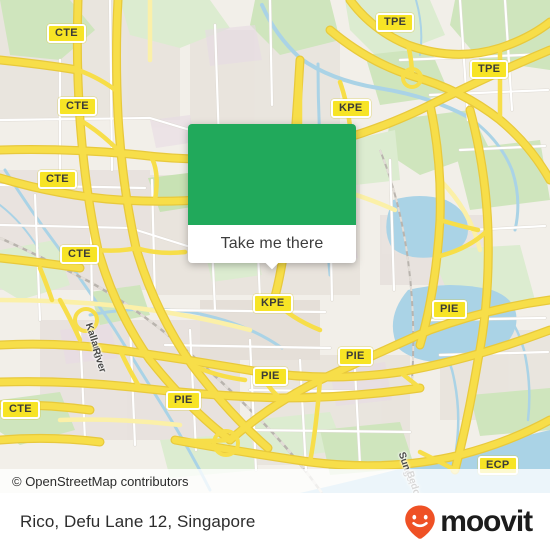 The image size is (550, 550). I want to click on location-popup-card: Take me there, so click(272, 197).